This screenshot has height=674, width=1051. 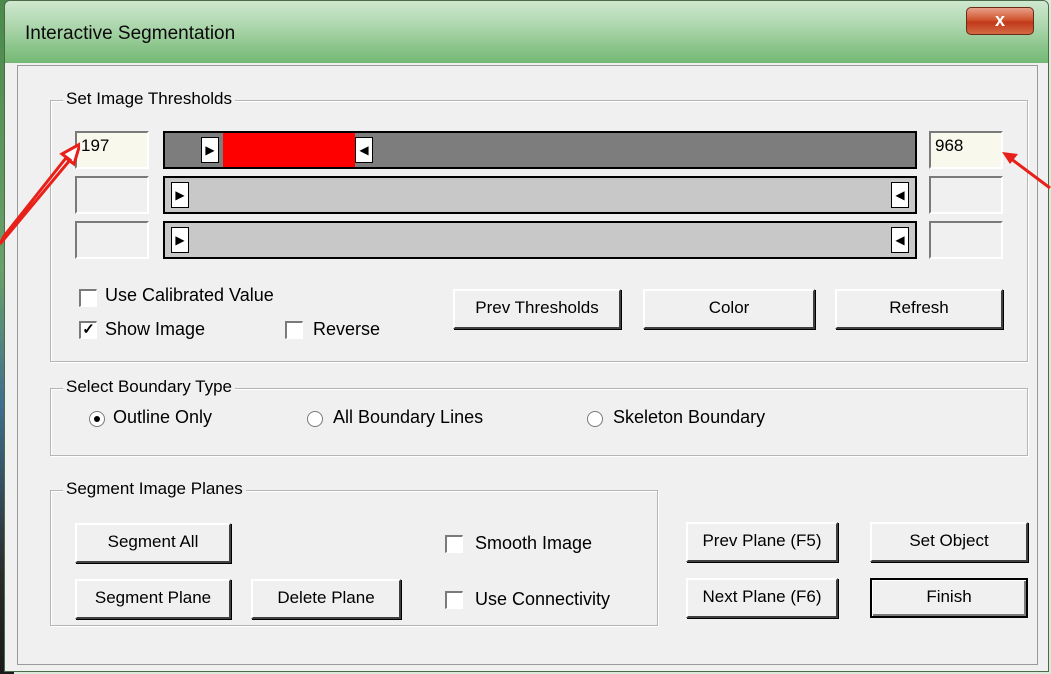 What do you see at coordinates (454, 600) in the screenshot?
I see `use-connectivity-checkbox` at bounding box center [454, 600].